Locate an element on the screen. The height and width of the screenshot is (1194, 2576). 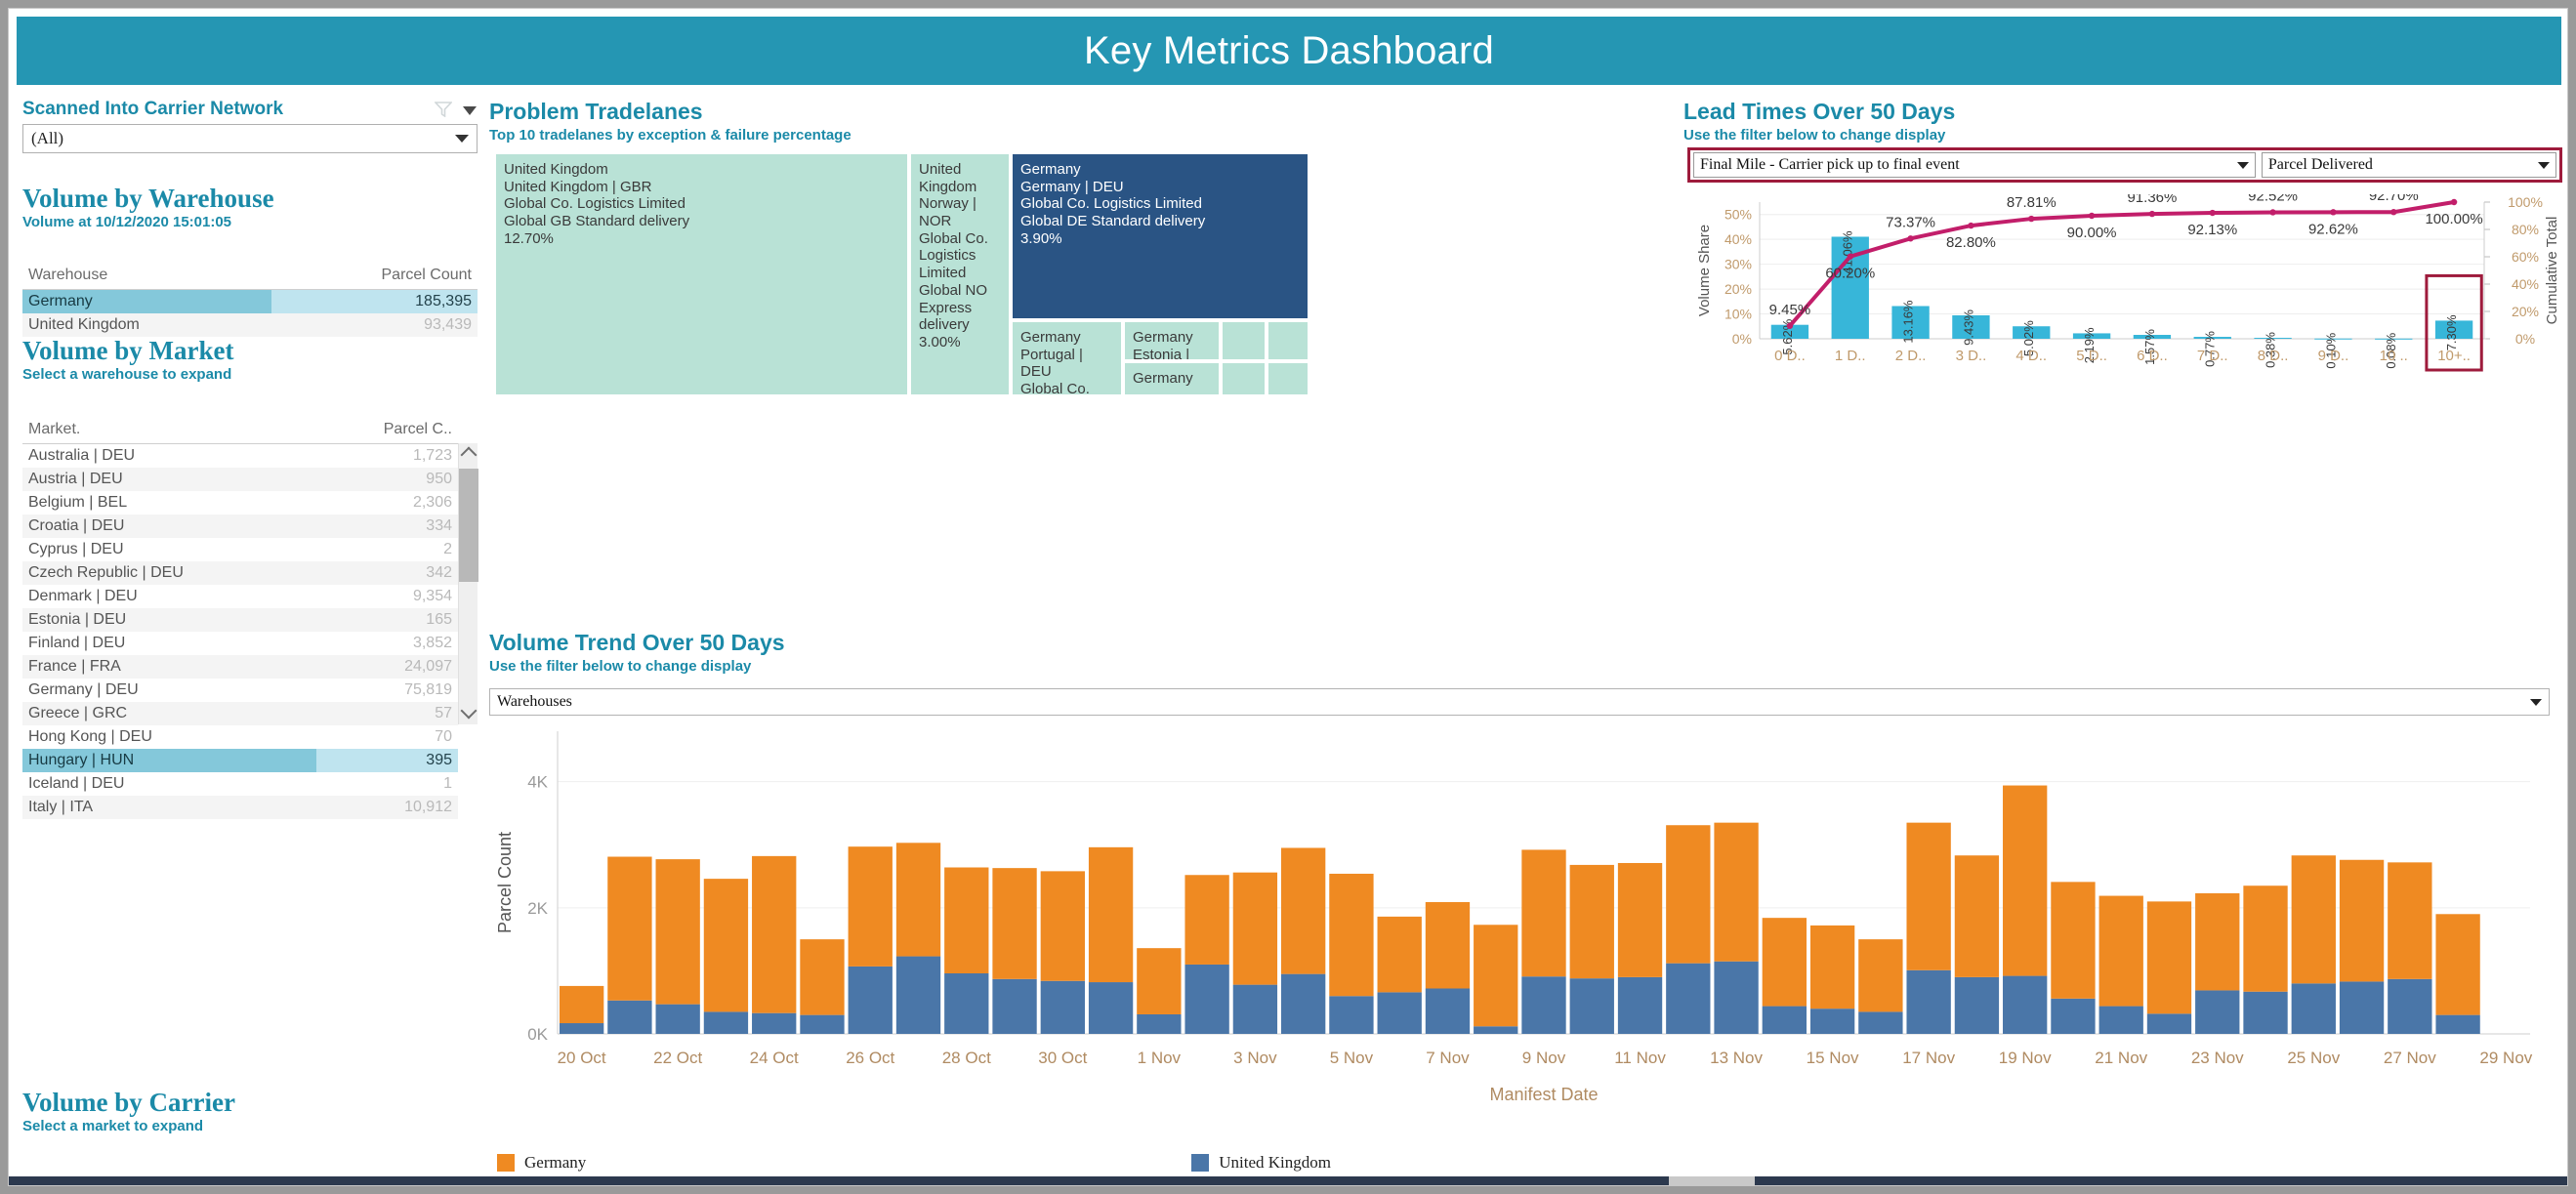
table-row: United Kingdom 93,439 is located at coordinates (250, 326).